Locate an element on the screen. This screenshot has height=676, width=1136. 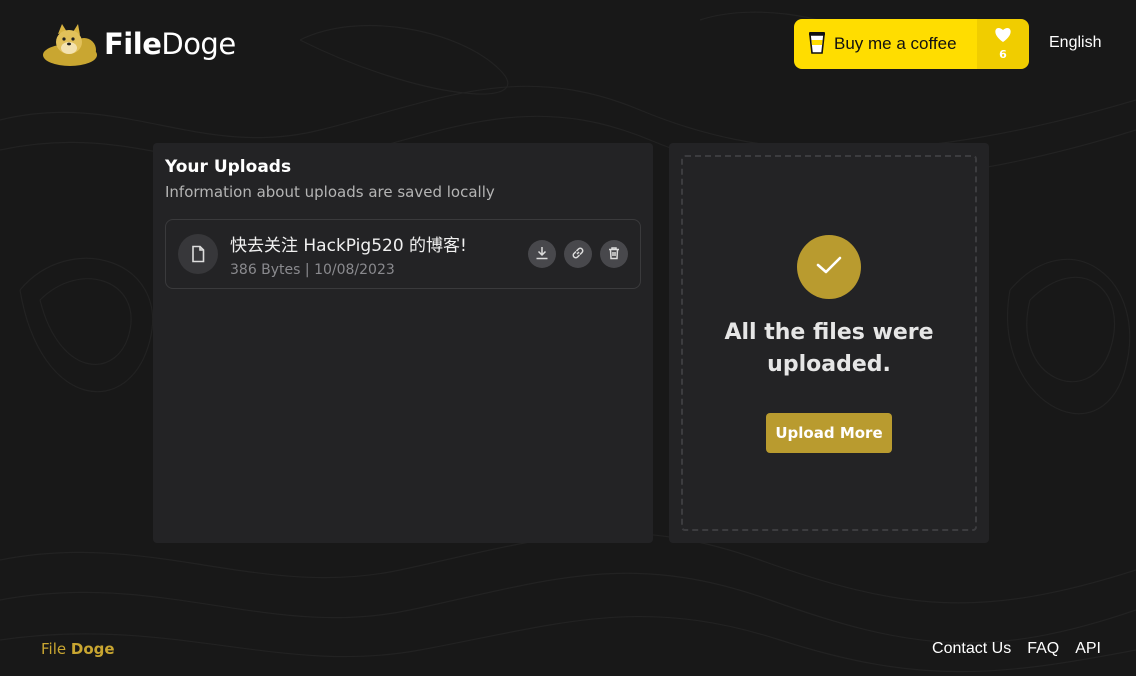
coffee-cup-icon is located at coordinates (817, 44).